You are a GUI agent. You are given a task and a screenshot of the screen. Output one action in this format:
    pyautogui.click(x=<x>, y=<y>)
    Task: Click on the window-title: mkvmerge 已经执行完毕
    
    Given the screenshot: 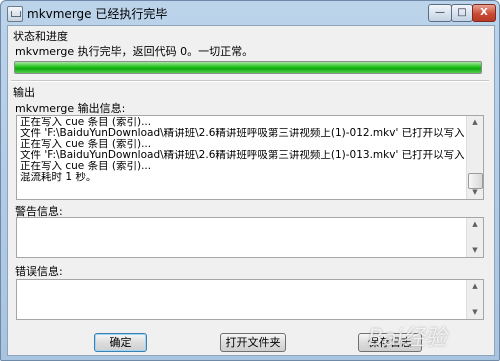 What is the action you would take?
    pyautogui.click(x=97, y=14)
    